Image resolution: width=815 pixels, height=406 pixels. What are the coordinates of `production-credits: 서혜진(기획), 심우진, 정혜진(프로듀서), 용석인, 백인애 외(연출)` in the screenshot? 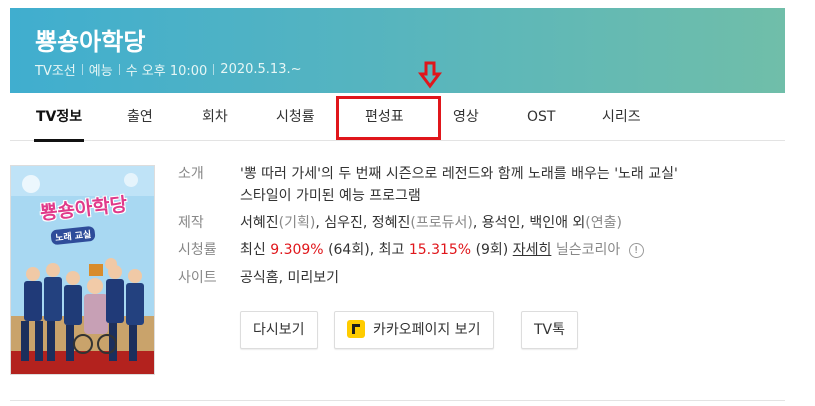 It's located at (431, 223).